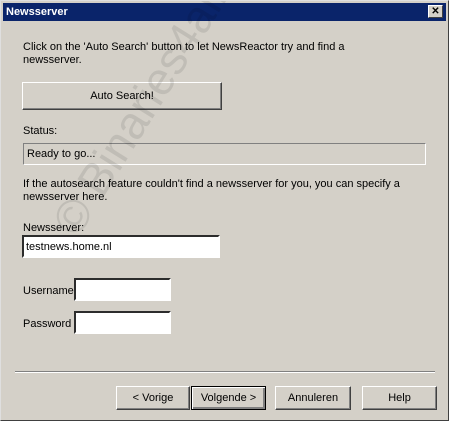 Image resolution: width=449 pixels, height=421 pixels. What do you see at coordinates (228, 398) in the screenshot?
I see `next-button: Volgende >` at bounding box center [228, 398].